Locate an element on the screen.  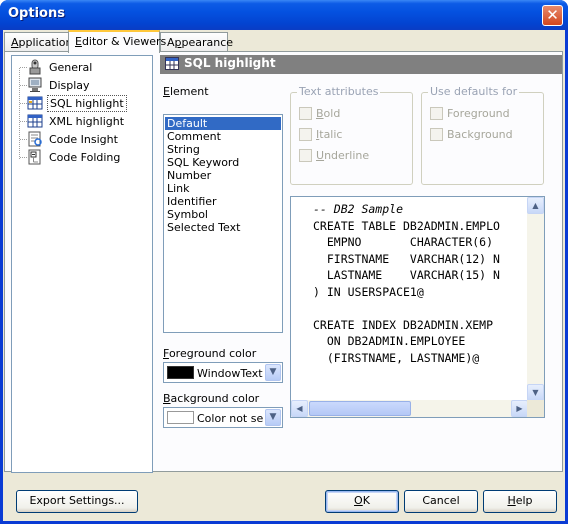
list-item: Link is located at coordinates (223, 188).